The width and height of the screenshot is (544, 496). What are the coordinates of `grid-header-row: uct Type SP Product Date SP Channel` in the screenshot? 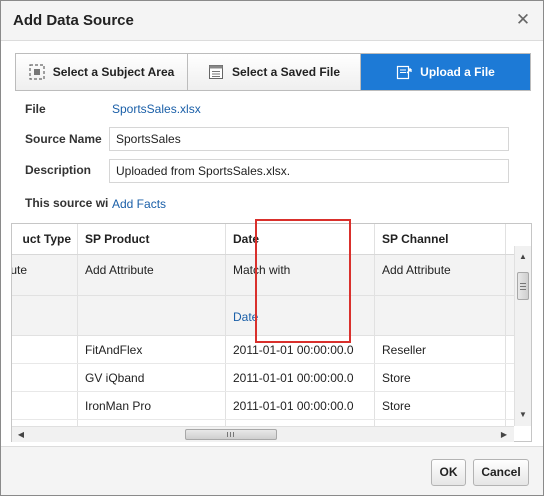 It's located at (271, 239).